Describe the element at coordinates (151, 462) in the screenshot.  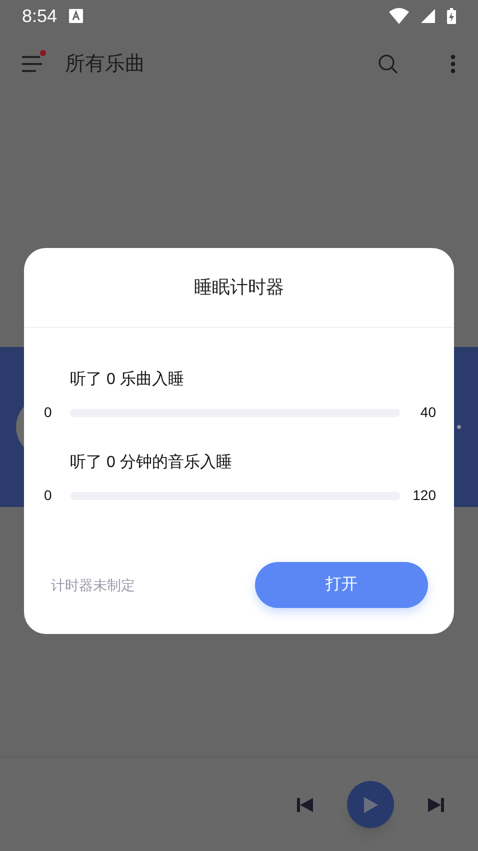
I see `slider-label: 听了 0 分钟的音乐入睡` at that location.